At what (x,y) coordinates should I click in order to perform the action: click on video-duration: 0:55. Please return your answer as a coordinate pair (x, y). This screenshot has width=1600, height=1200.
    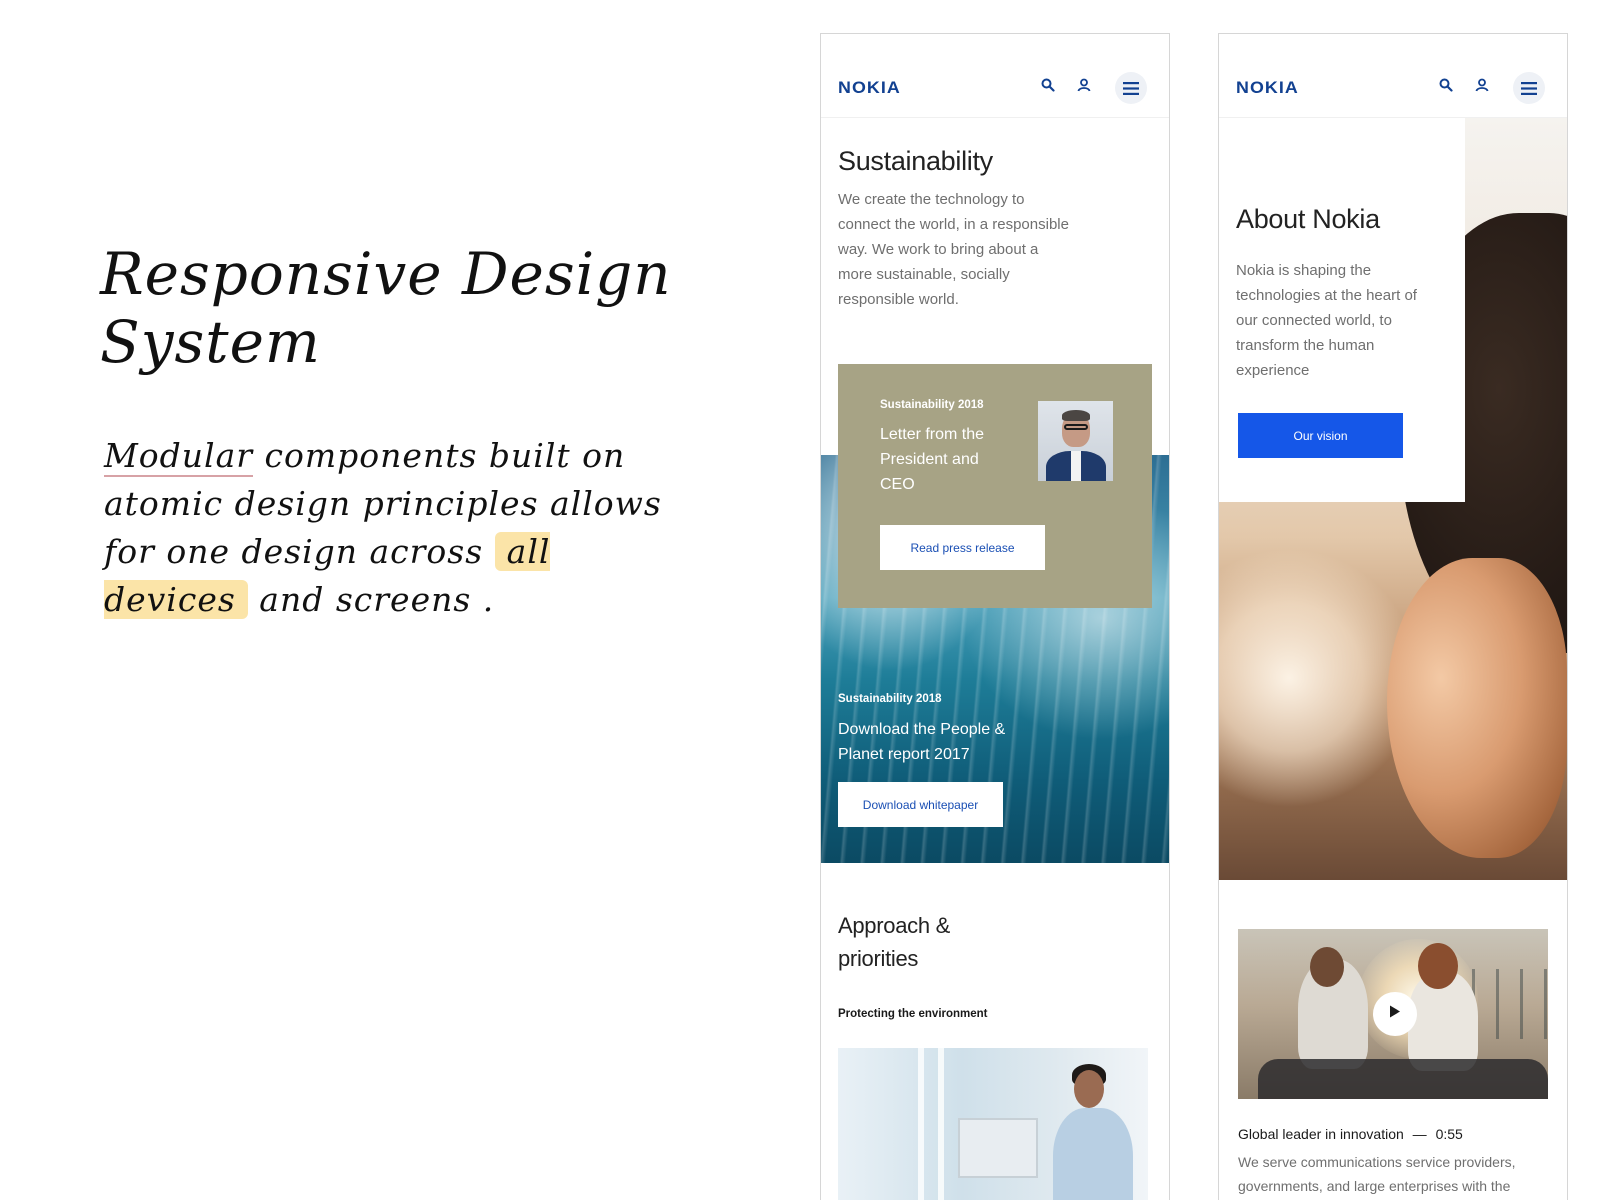
    Looking at the image, I should click on (1449, 1134).